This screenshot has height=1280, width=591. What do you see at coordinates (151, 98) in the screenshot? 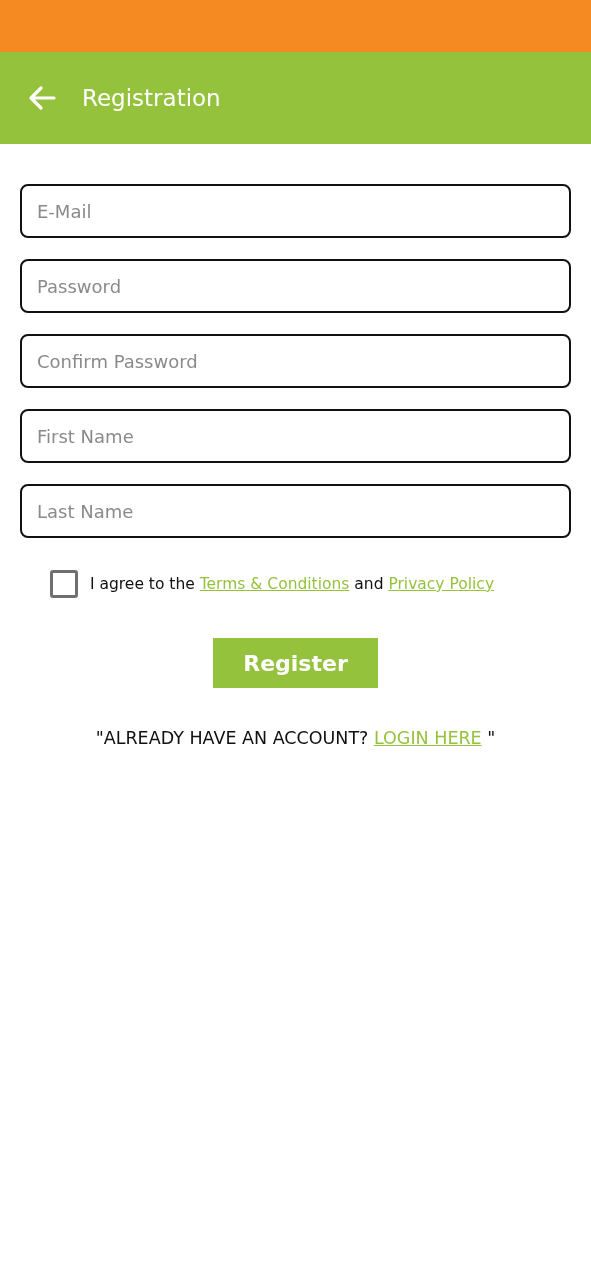
I see `header-title: Registration` at bounding box center [151, 98].